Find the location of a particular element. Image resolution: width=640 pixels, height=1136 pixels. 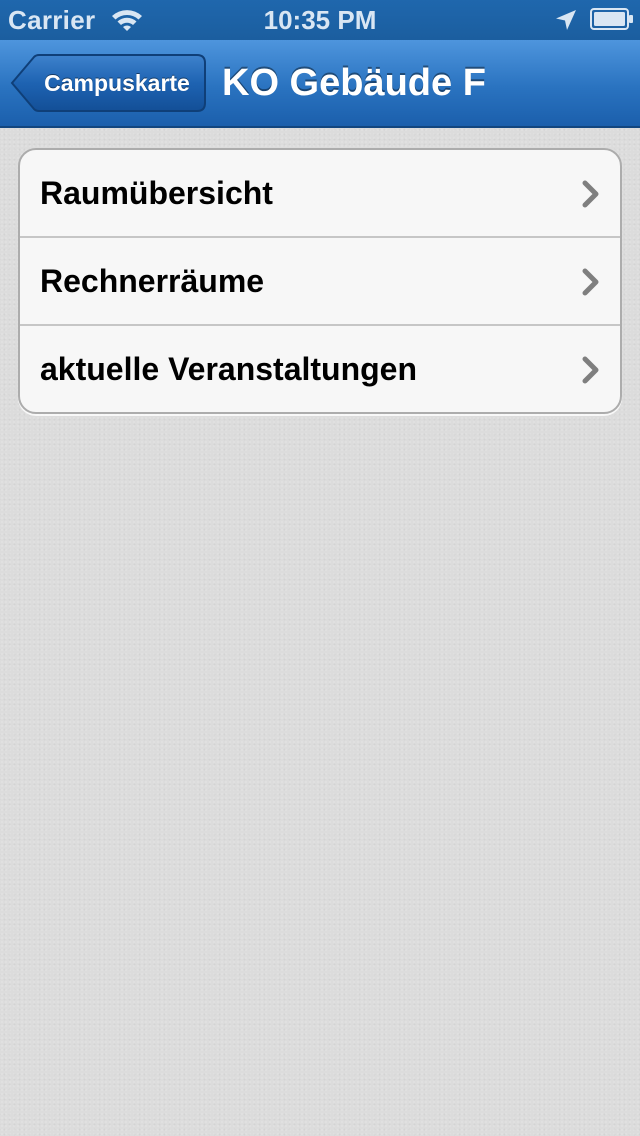

list-item-rechnerraeume: Rechnerräume is located at coordinates (320, 282).